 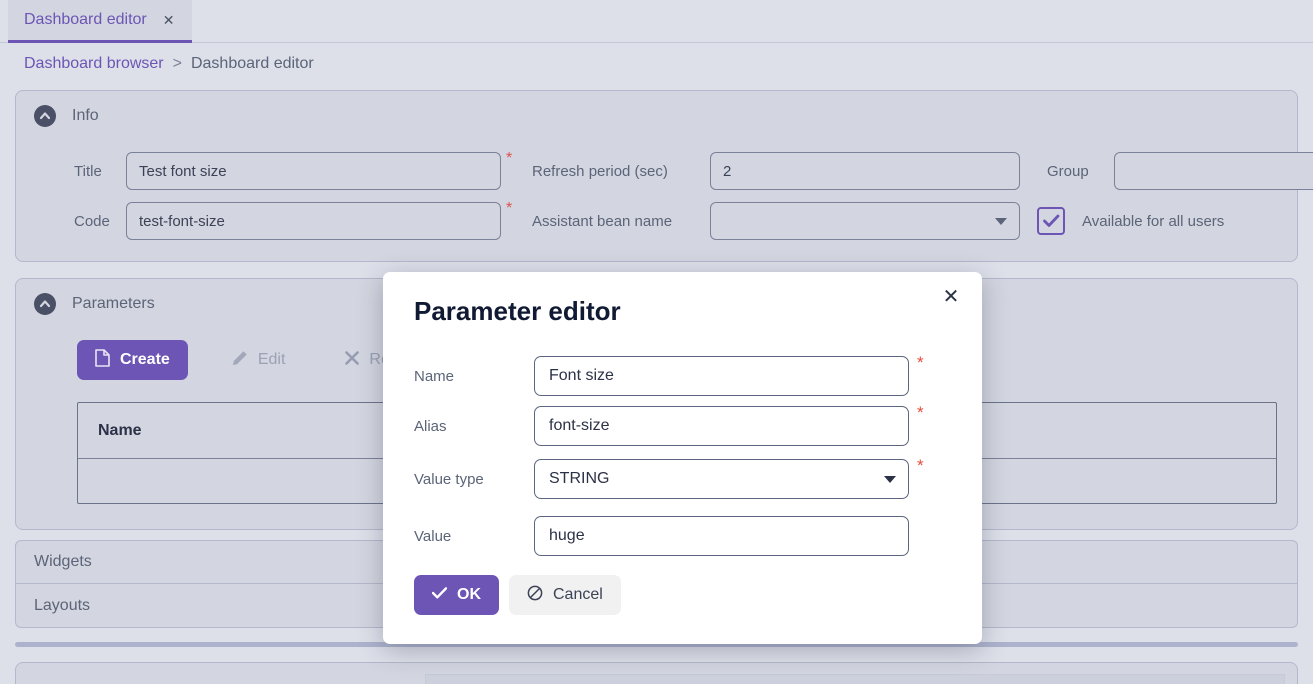 I want to click on ok-button: OK, so click(x=456, y=595).